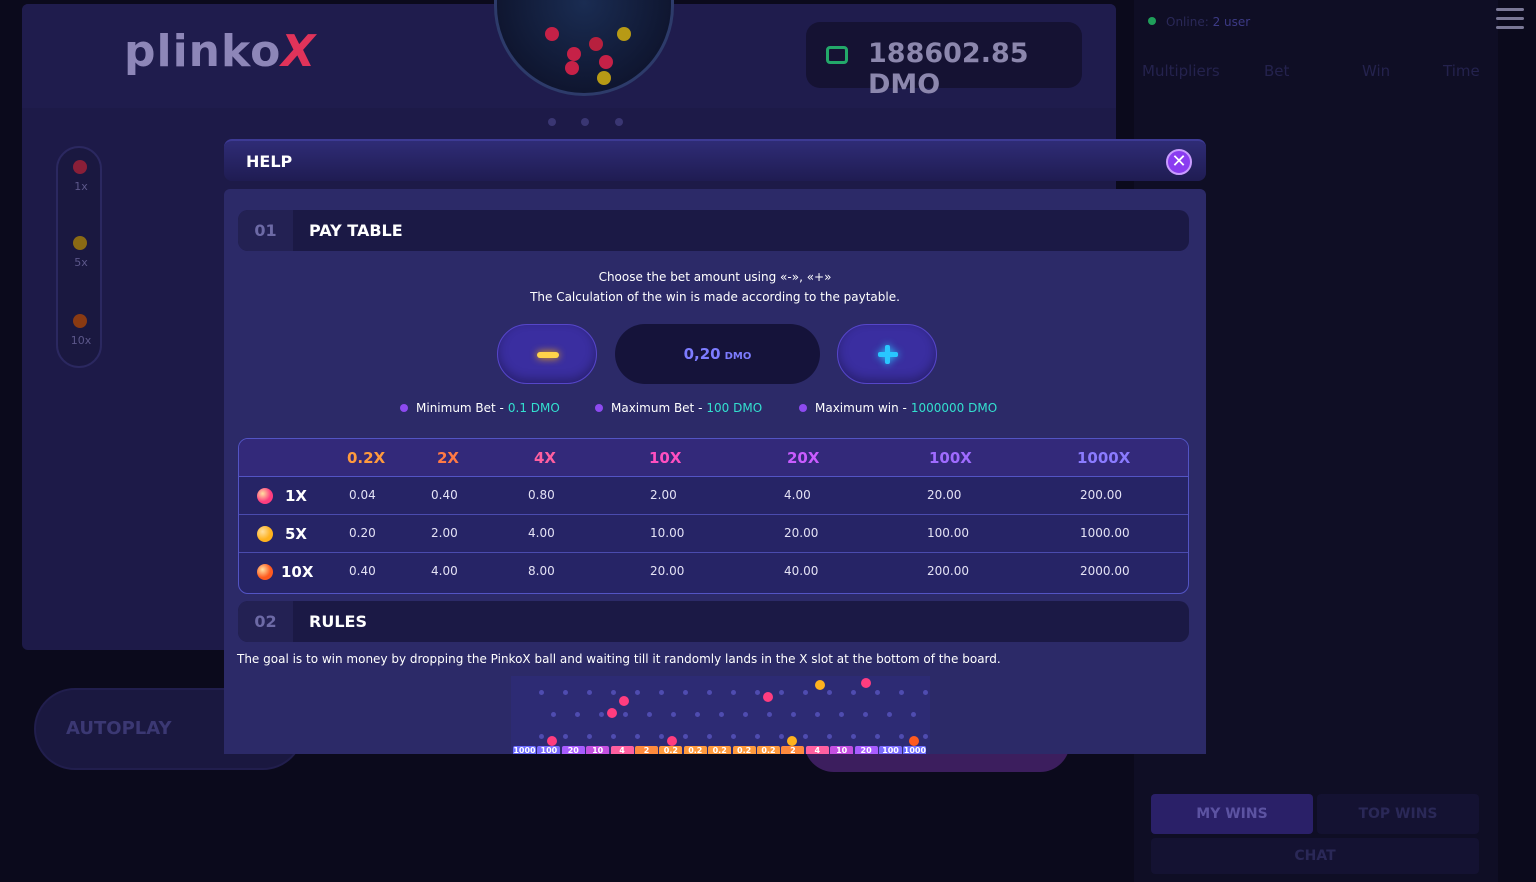 This screenshot has height=882, width=1536. I want to click on help-title: HELP, so click(269, 161).